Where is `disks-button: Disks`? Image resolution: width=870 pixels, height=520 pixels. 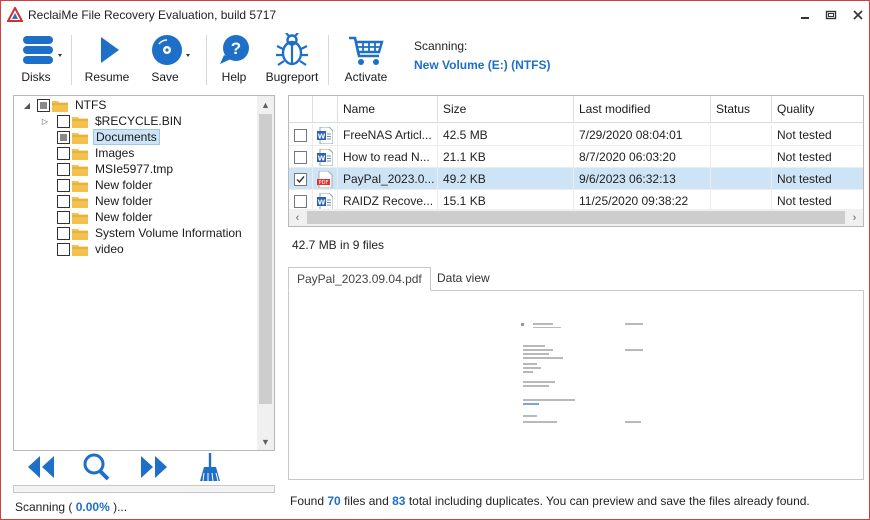 disks-button: Disks is located at coordinates (40, 60).